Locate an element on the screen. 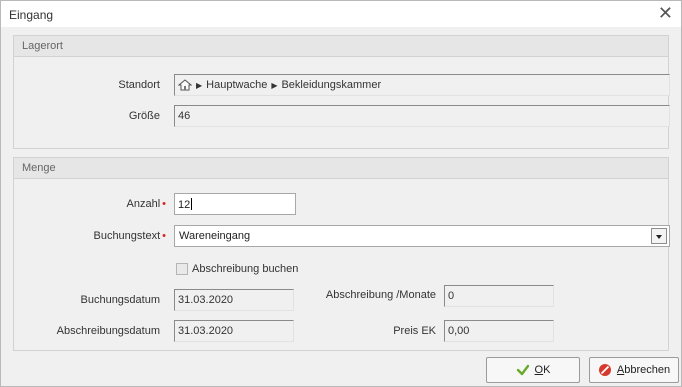 Image resolution: width=682 pixels, height=387 pixels. ok-button-label: OK is located at coordinates (542, 370).